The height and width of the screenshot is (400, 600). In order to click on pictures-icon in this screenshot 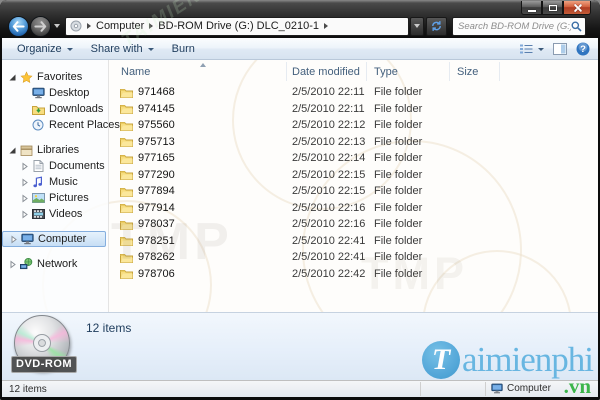, I will do `click(38, 198)`.